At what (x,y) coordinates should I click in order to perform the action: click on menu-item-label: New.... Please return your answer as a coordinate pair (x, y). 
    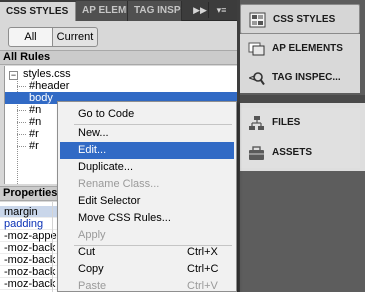
    Looking at the image, I should click on (93, 133).